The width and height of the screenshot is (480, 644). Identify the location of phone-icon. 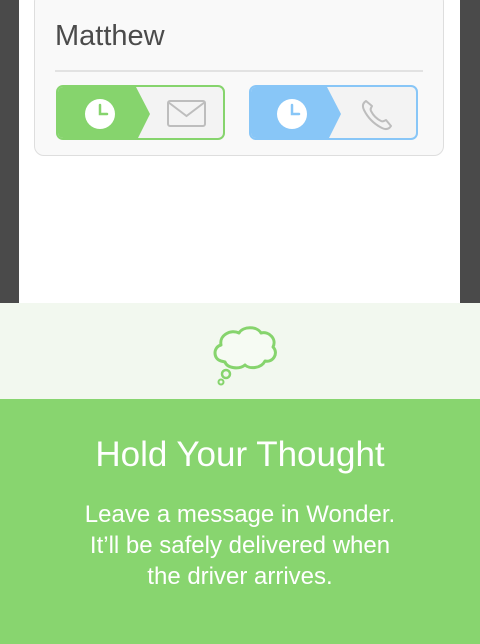
(376, 115).